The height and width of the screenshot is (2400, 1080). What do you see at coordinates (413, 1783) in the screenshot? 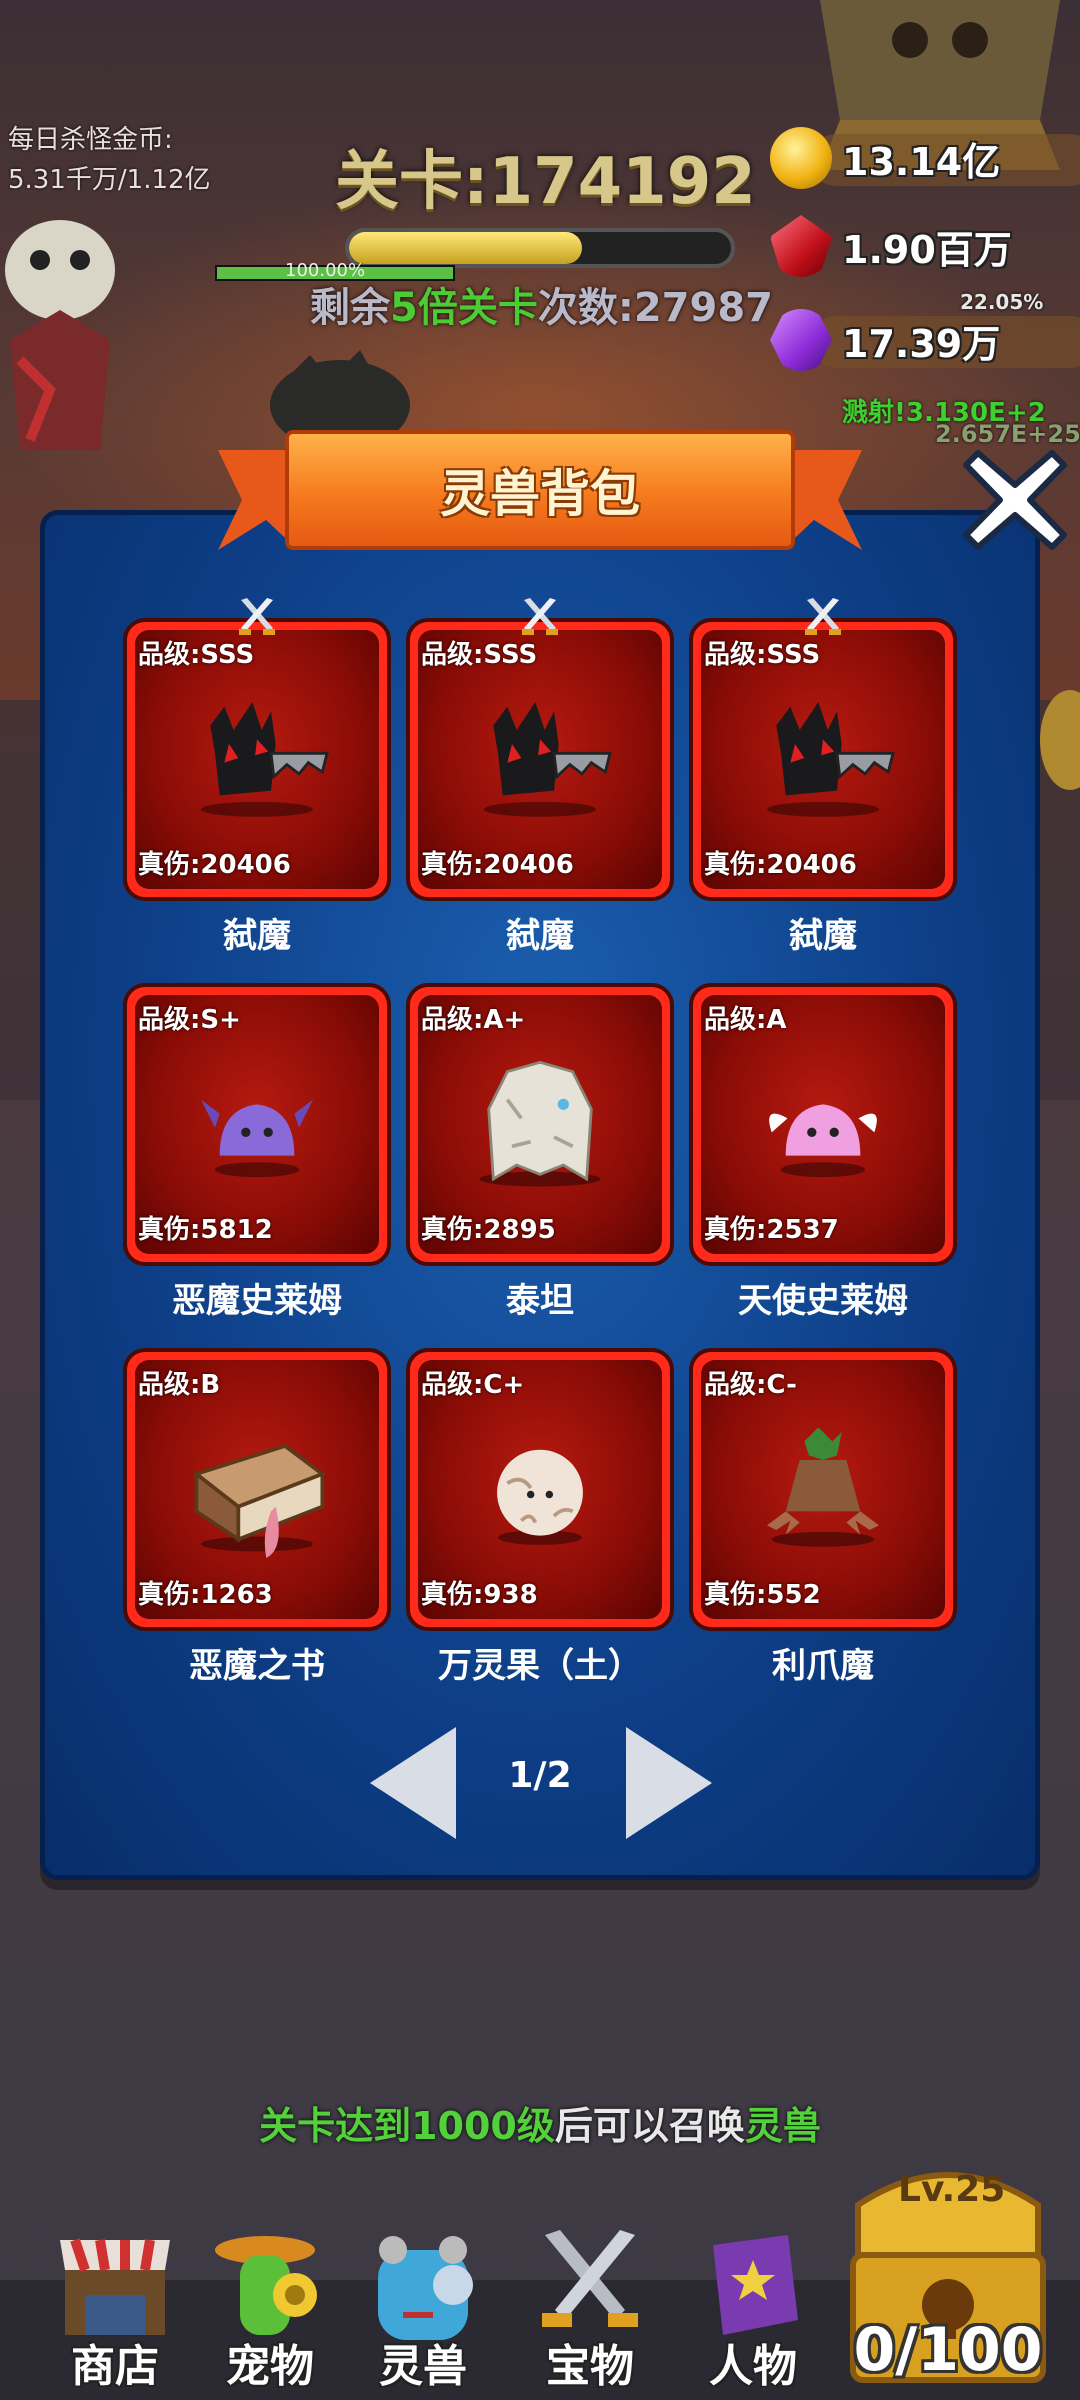
I see `prev-page-arrow-icon` at bounding box center [413, 1783].